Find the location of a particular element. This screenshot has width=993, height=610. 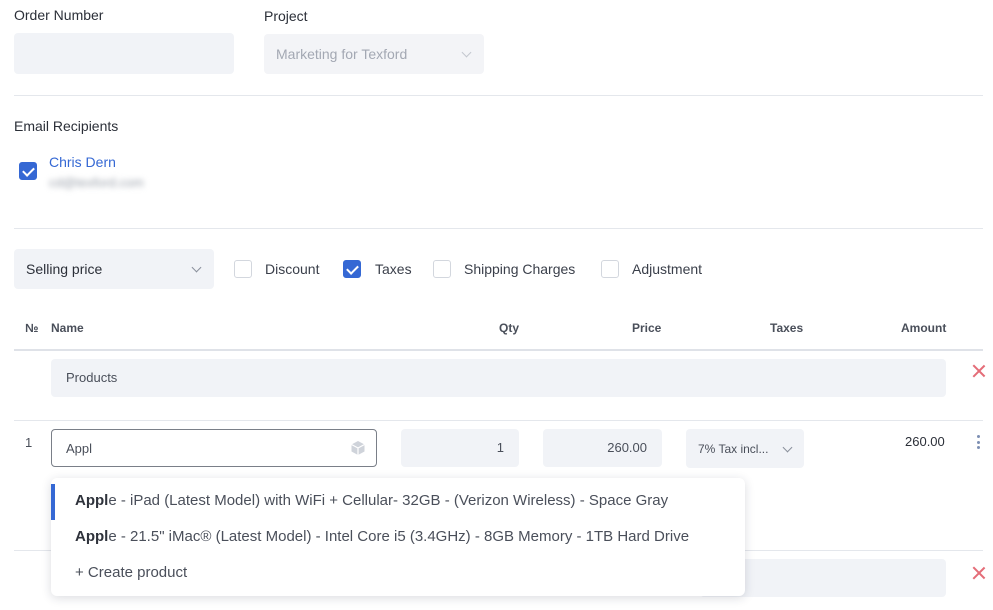

product-name-input: Appl is located at coordinates (214, 448).